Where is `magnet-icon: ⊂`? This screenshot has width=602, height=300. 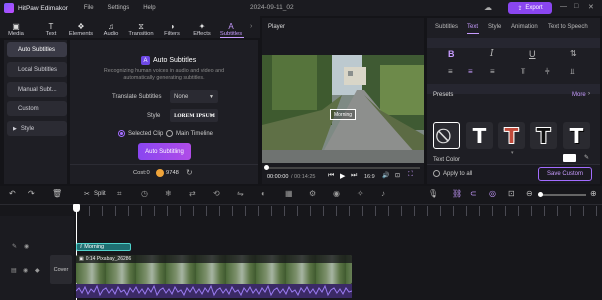 magnet-icon: ⊂ is located at coordinates (473, 193).